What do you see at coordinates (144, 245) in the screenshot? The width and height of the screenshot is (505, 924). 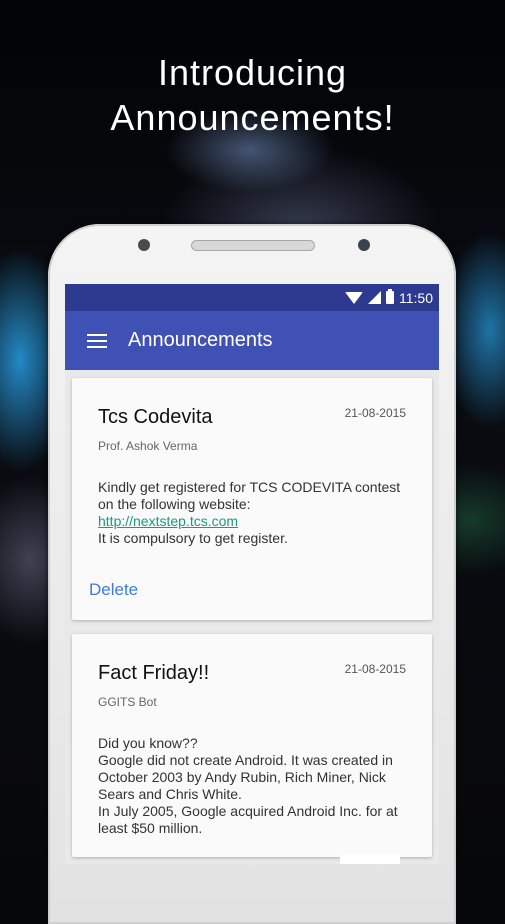 I see `front-sensor` at bounding box center [144, 245].